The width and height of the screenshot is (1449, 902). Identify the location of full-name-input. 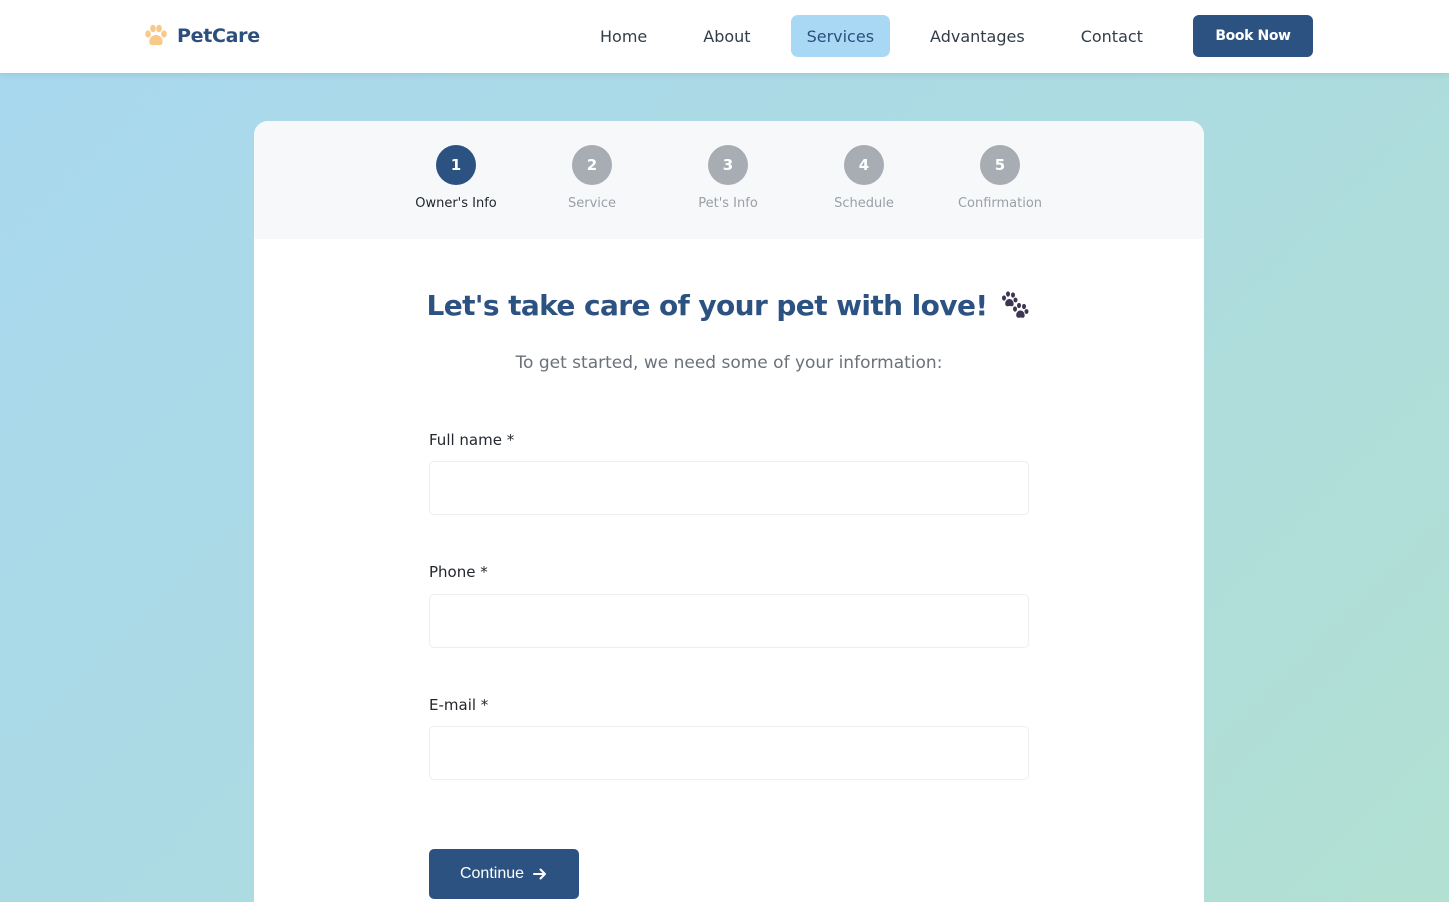
(729, 488).